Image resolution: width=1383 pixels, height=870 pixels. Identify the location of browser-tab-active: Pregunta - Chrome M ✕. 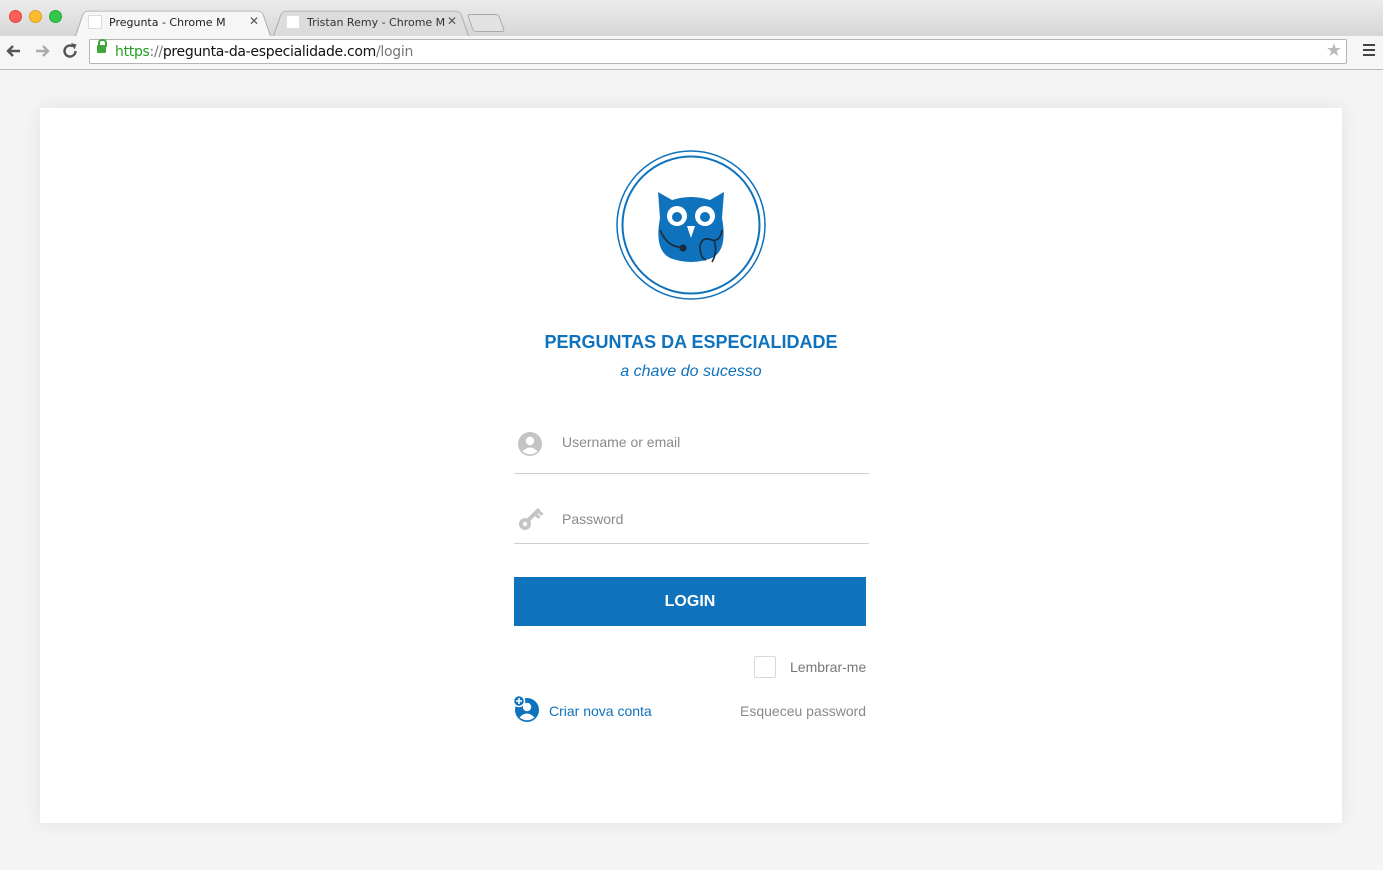
(173, 22).